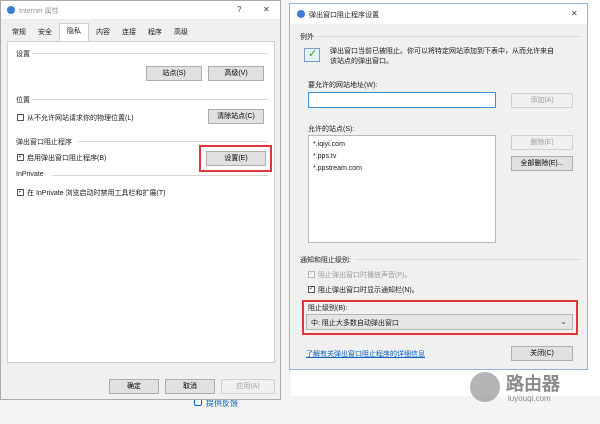  Describe the element at coordinates (324, 156) in the screenshot. I see `list-item: *.pps.tv` at that location.